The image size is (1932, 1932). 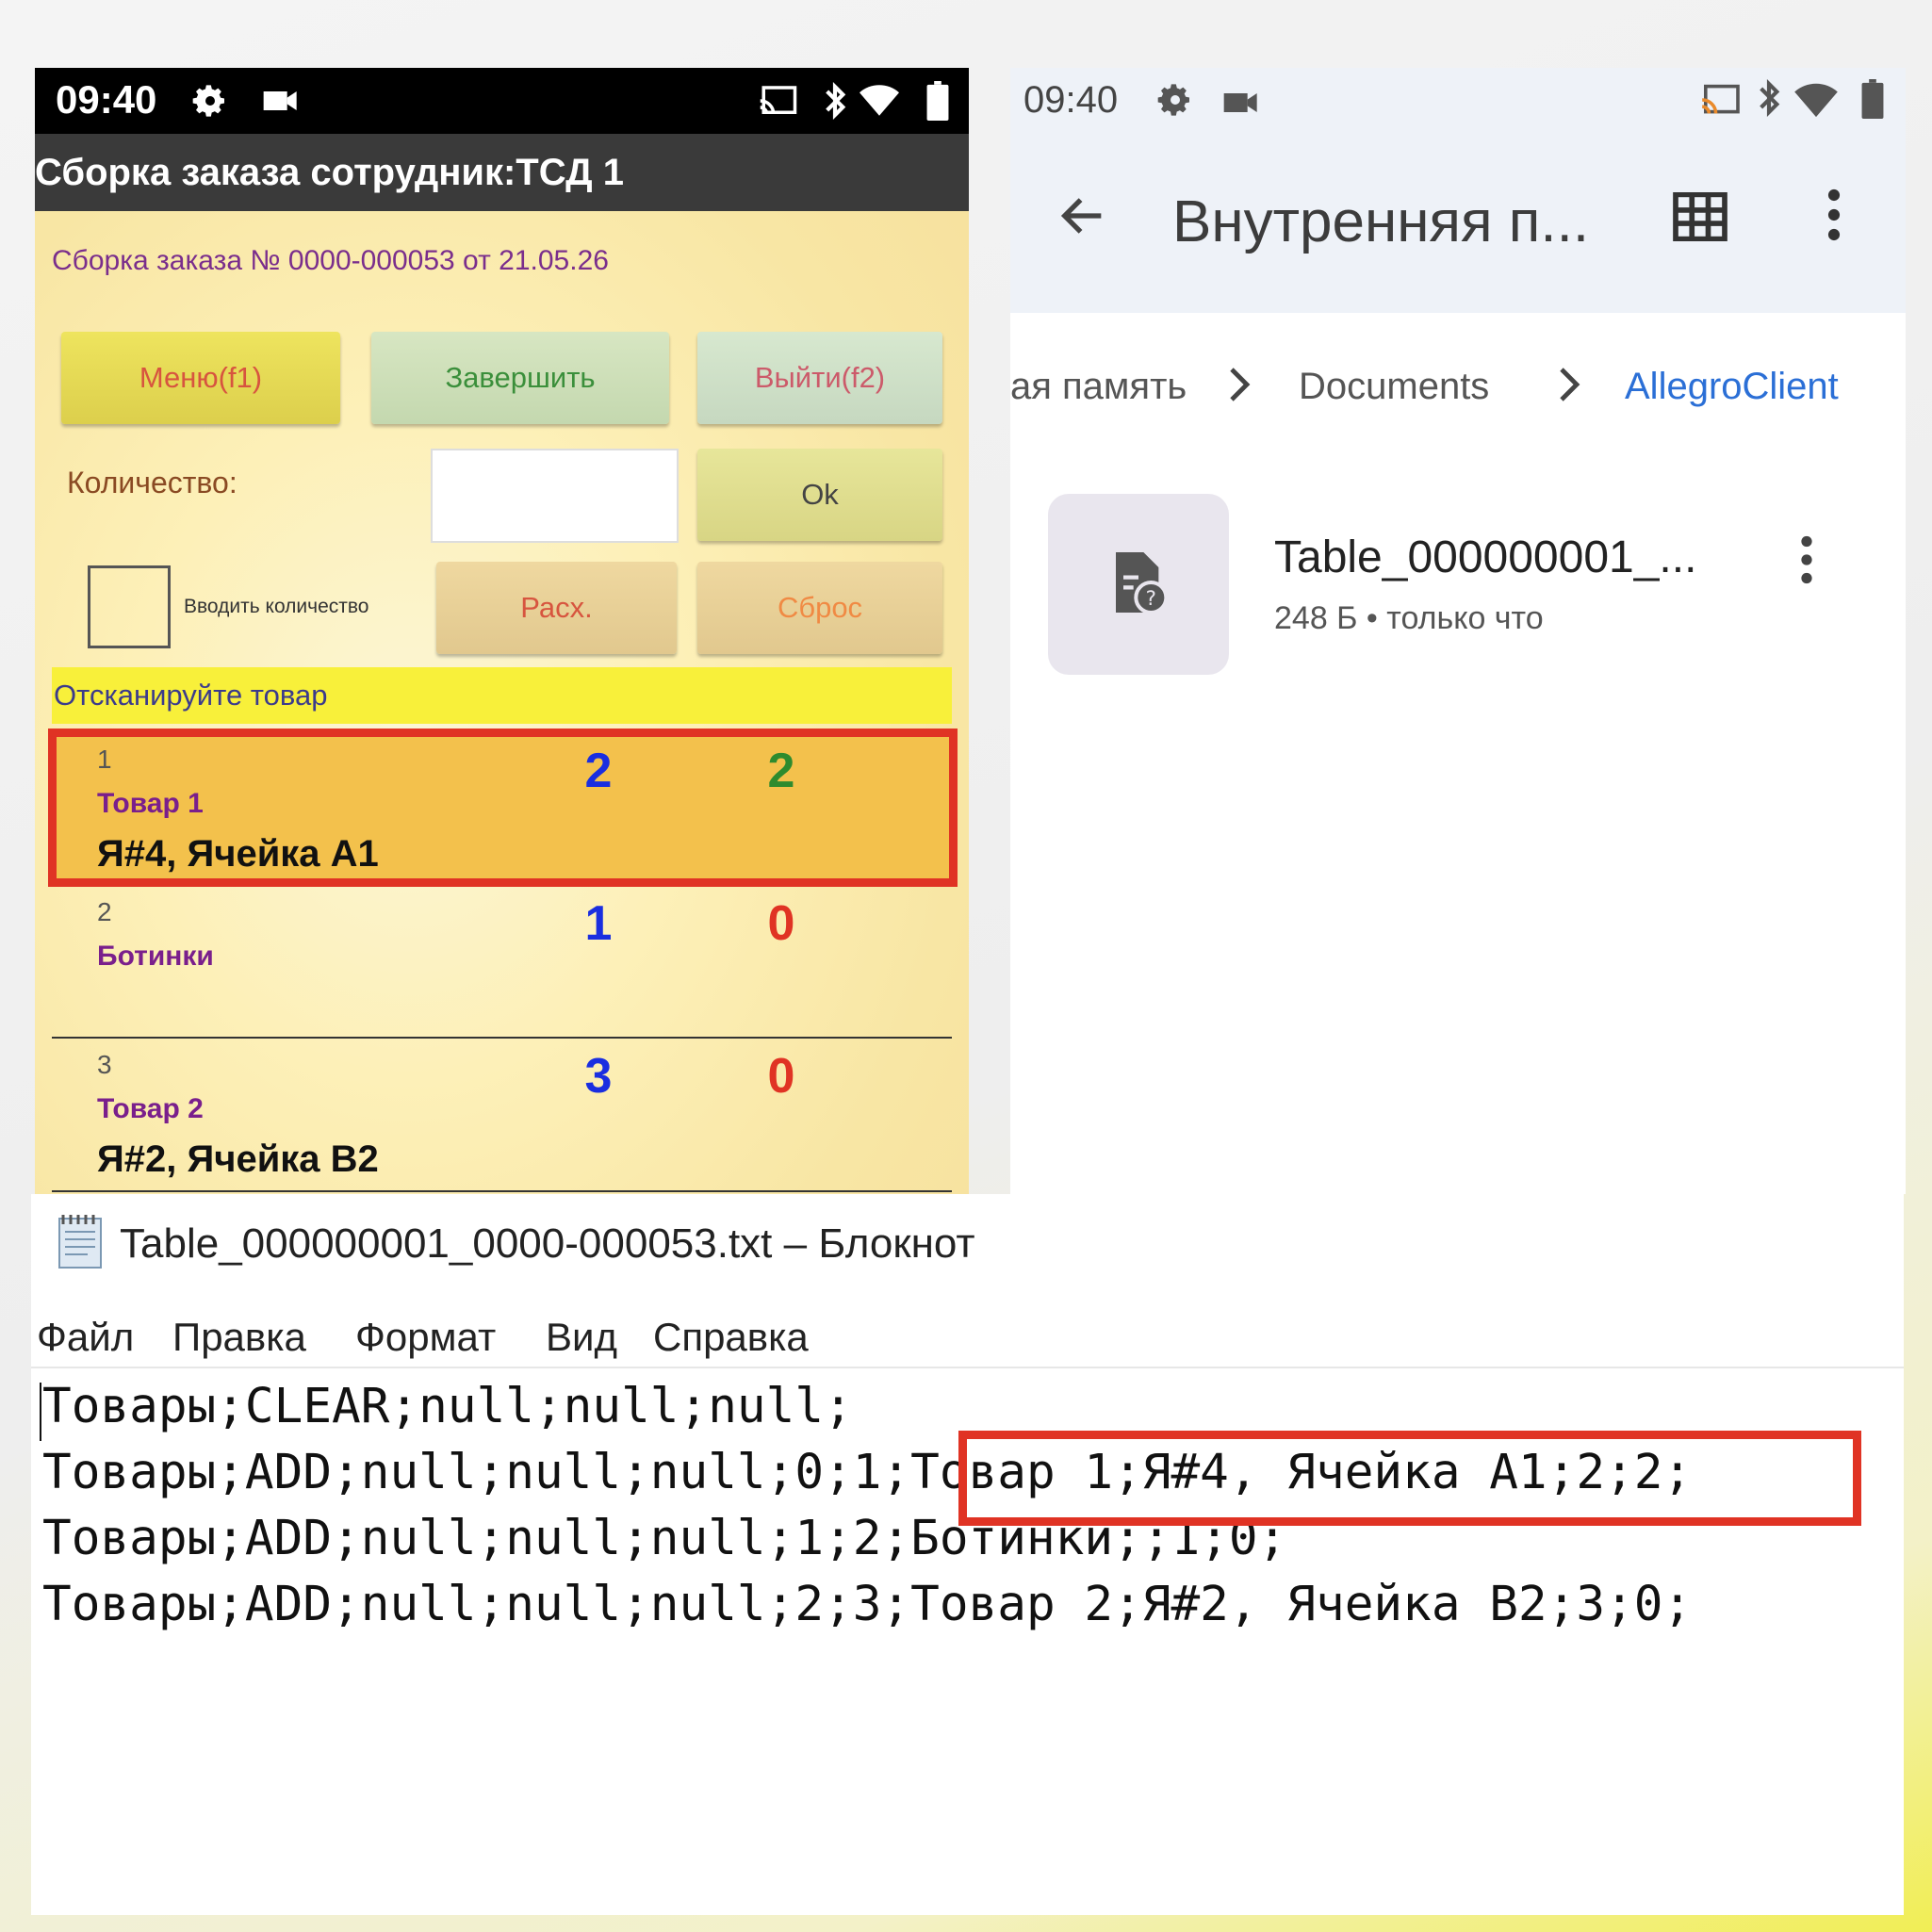 I want to click on breadcrumb-allegroclient: AllegroClient, so click(x=1732, y=387).